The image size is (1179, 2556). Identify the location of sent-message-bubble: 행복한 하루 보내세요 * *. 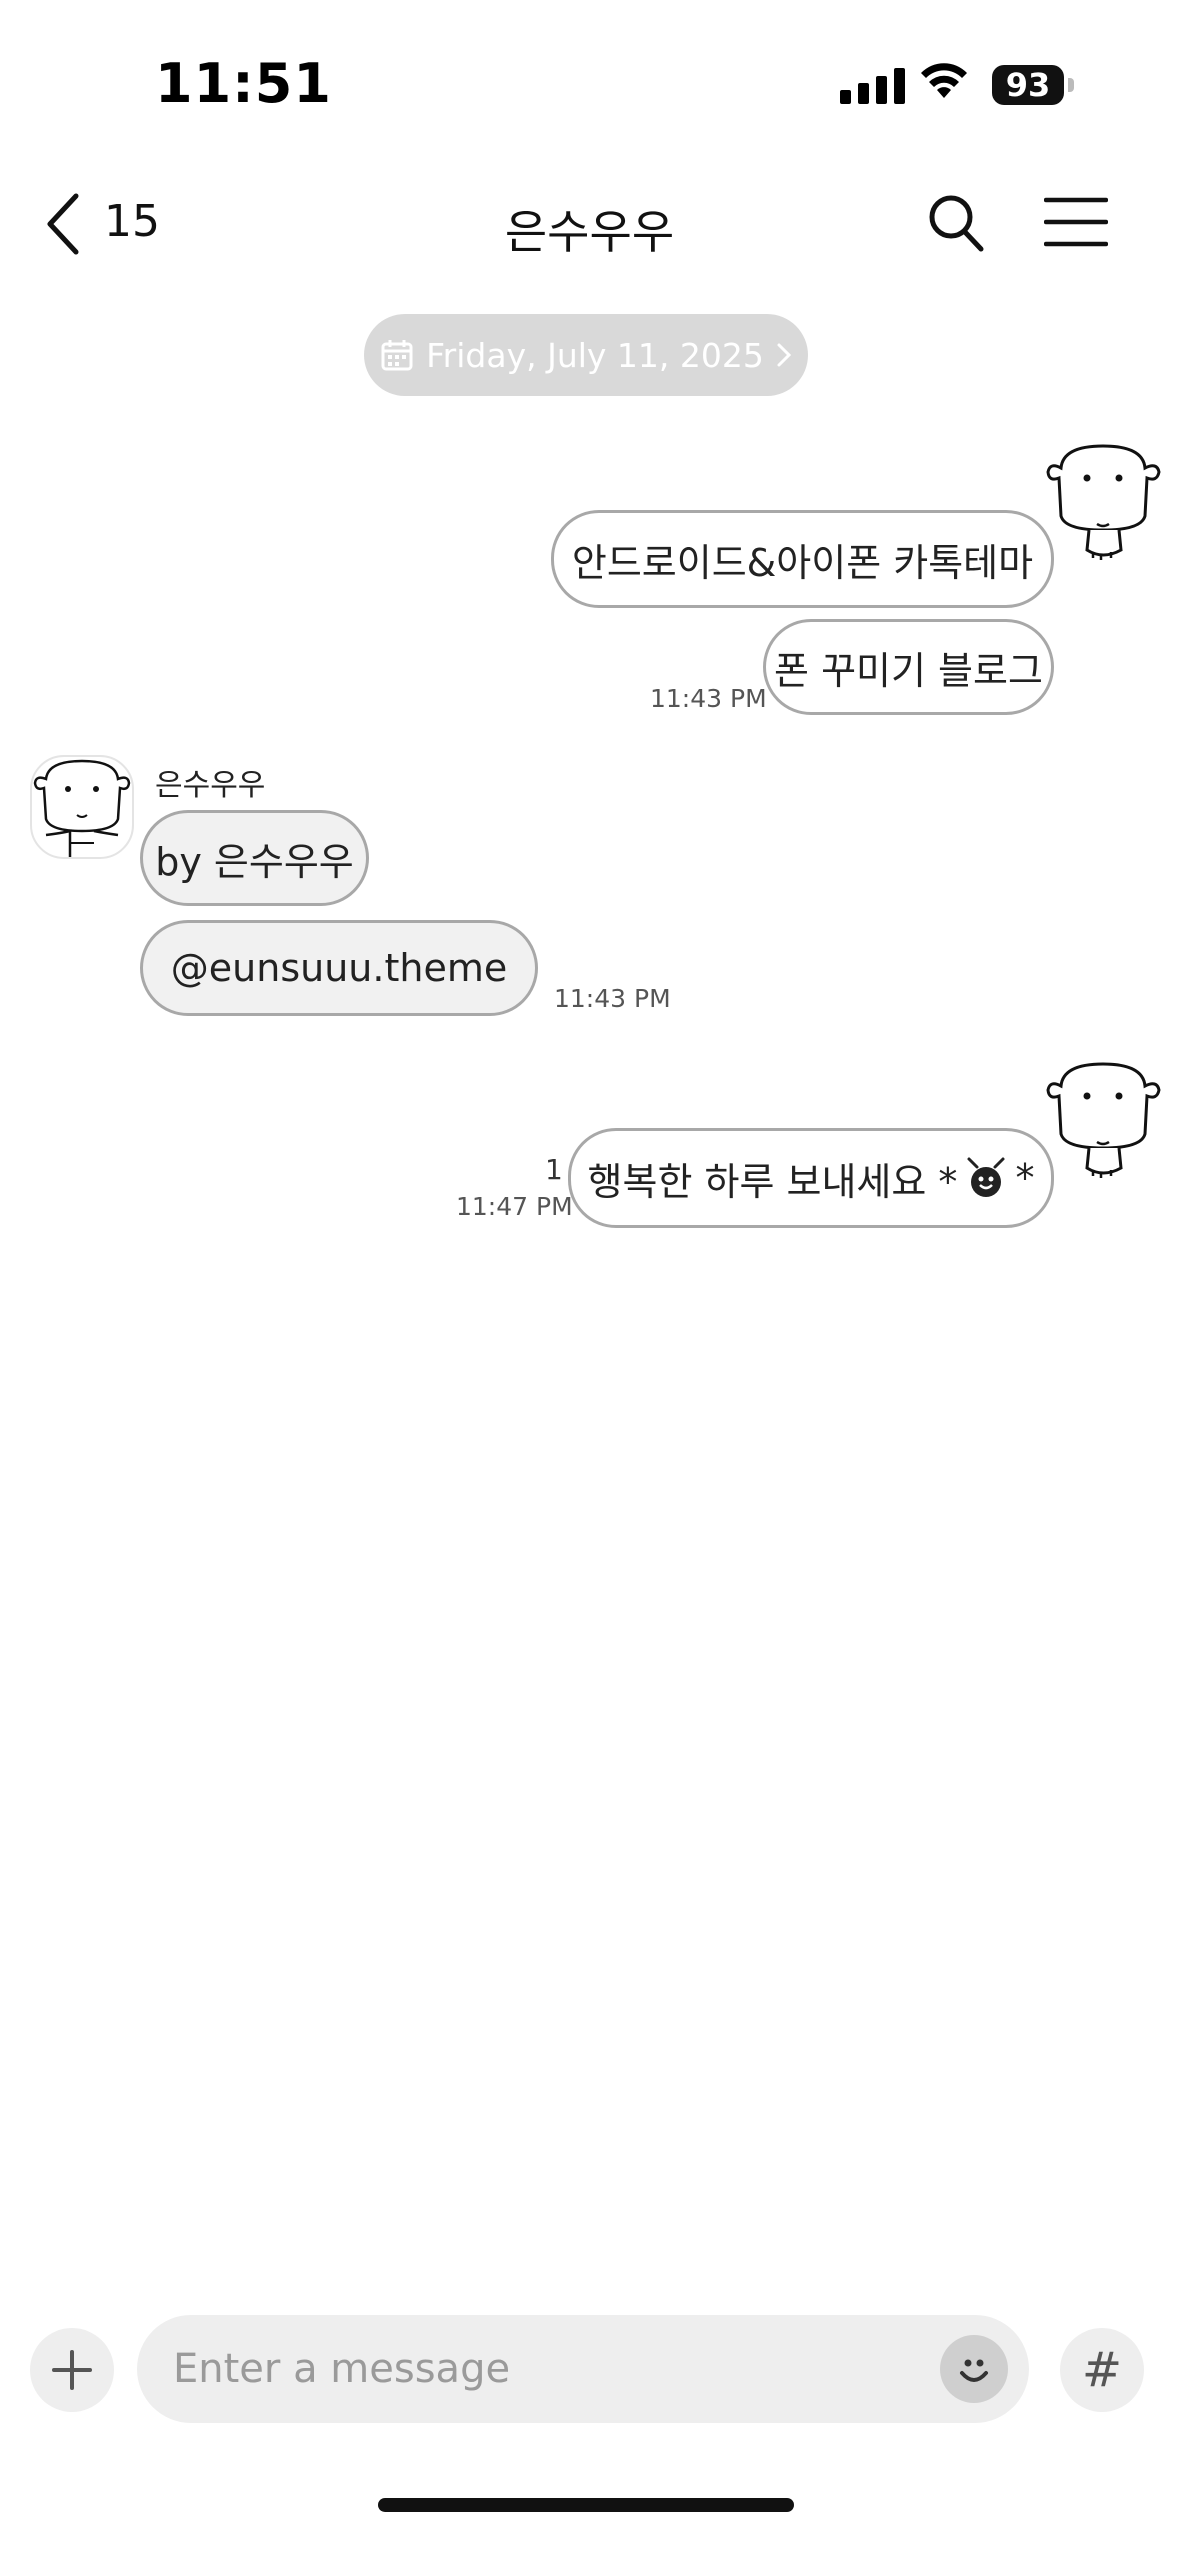
(811, 1178).